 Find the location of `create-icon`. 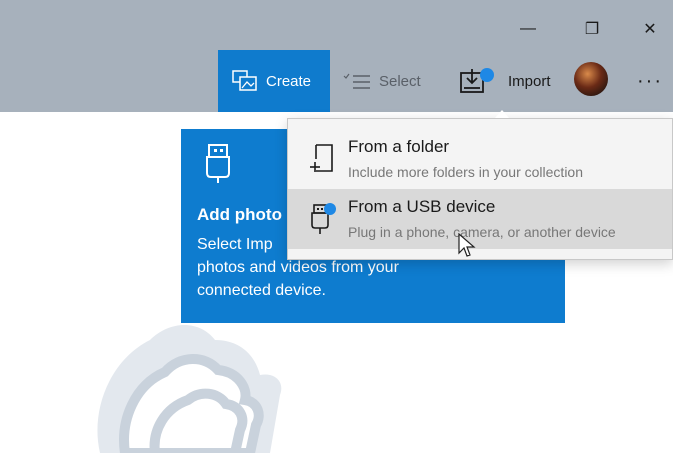

create-icon is located at coordinates (244, 80).